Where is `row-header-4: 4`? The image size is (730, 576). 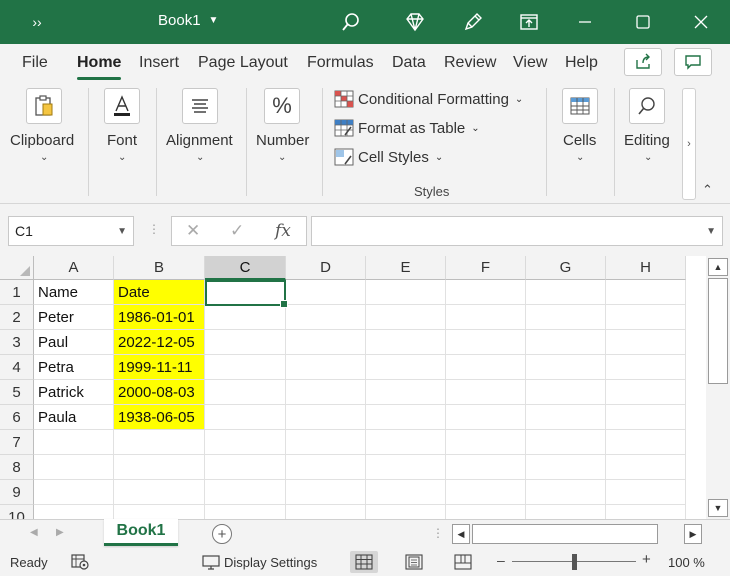
row-header-4: 4 is located at coordinates (17, 367).